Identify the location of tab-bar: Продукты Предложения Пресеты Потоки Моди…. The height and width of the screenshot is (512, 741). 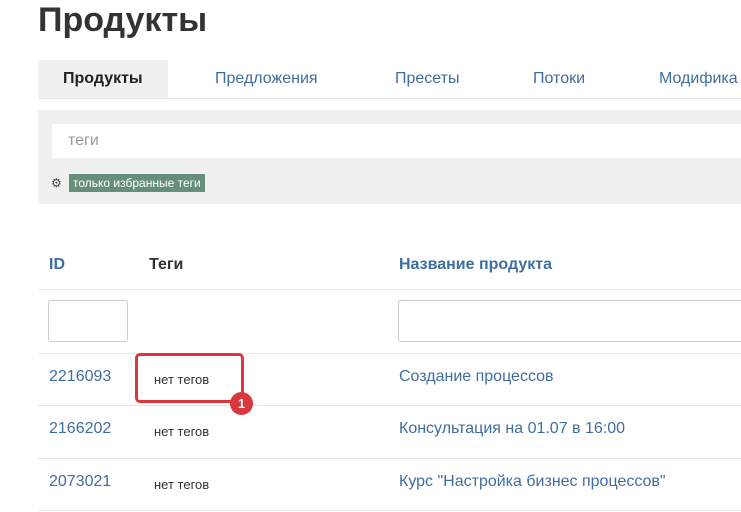
(389, 79).